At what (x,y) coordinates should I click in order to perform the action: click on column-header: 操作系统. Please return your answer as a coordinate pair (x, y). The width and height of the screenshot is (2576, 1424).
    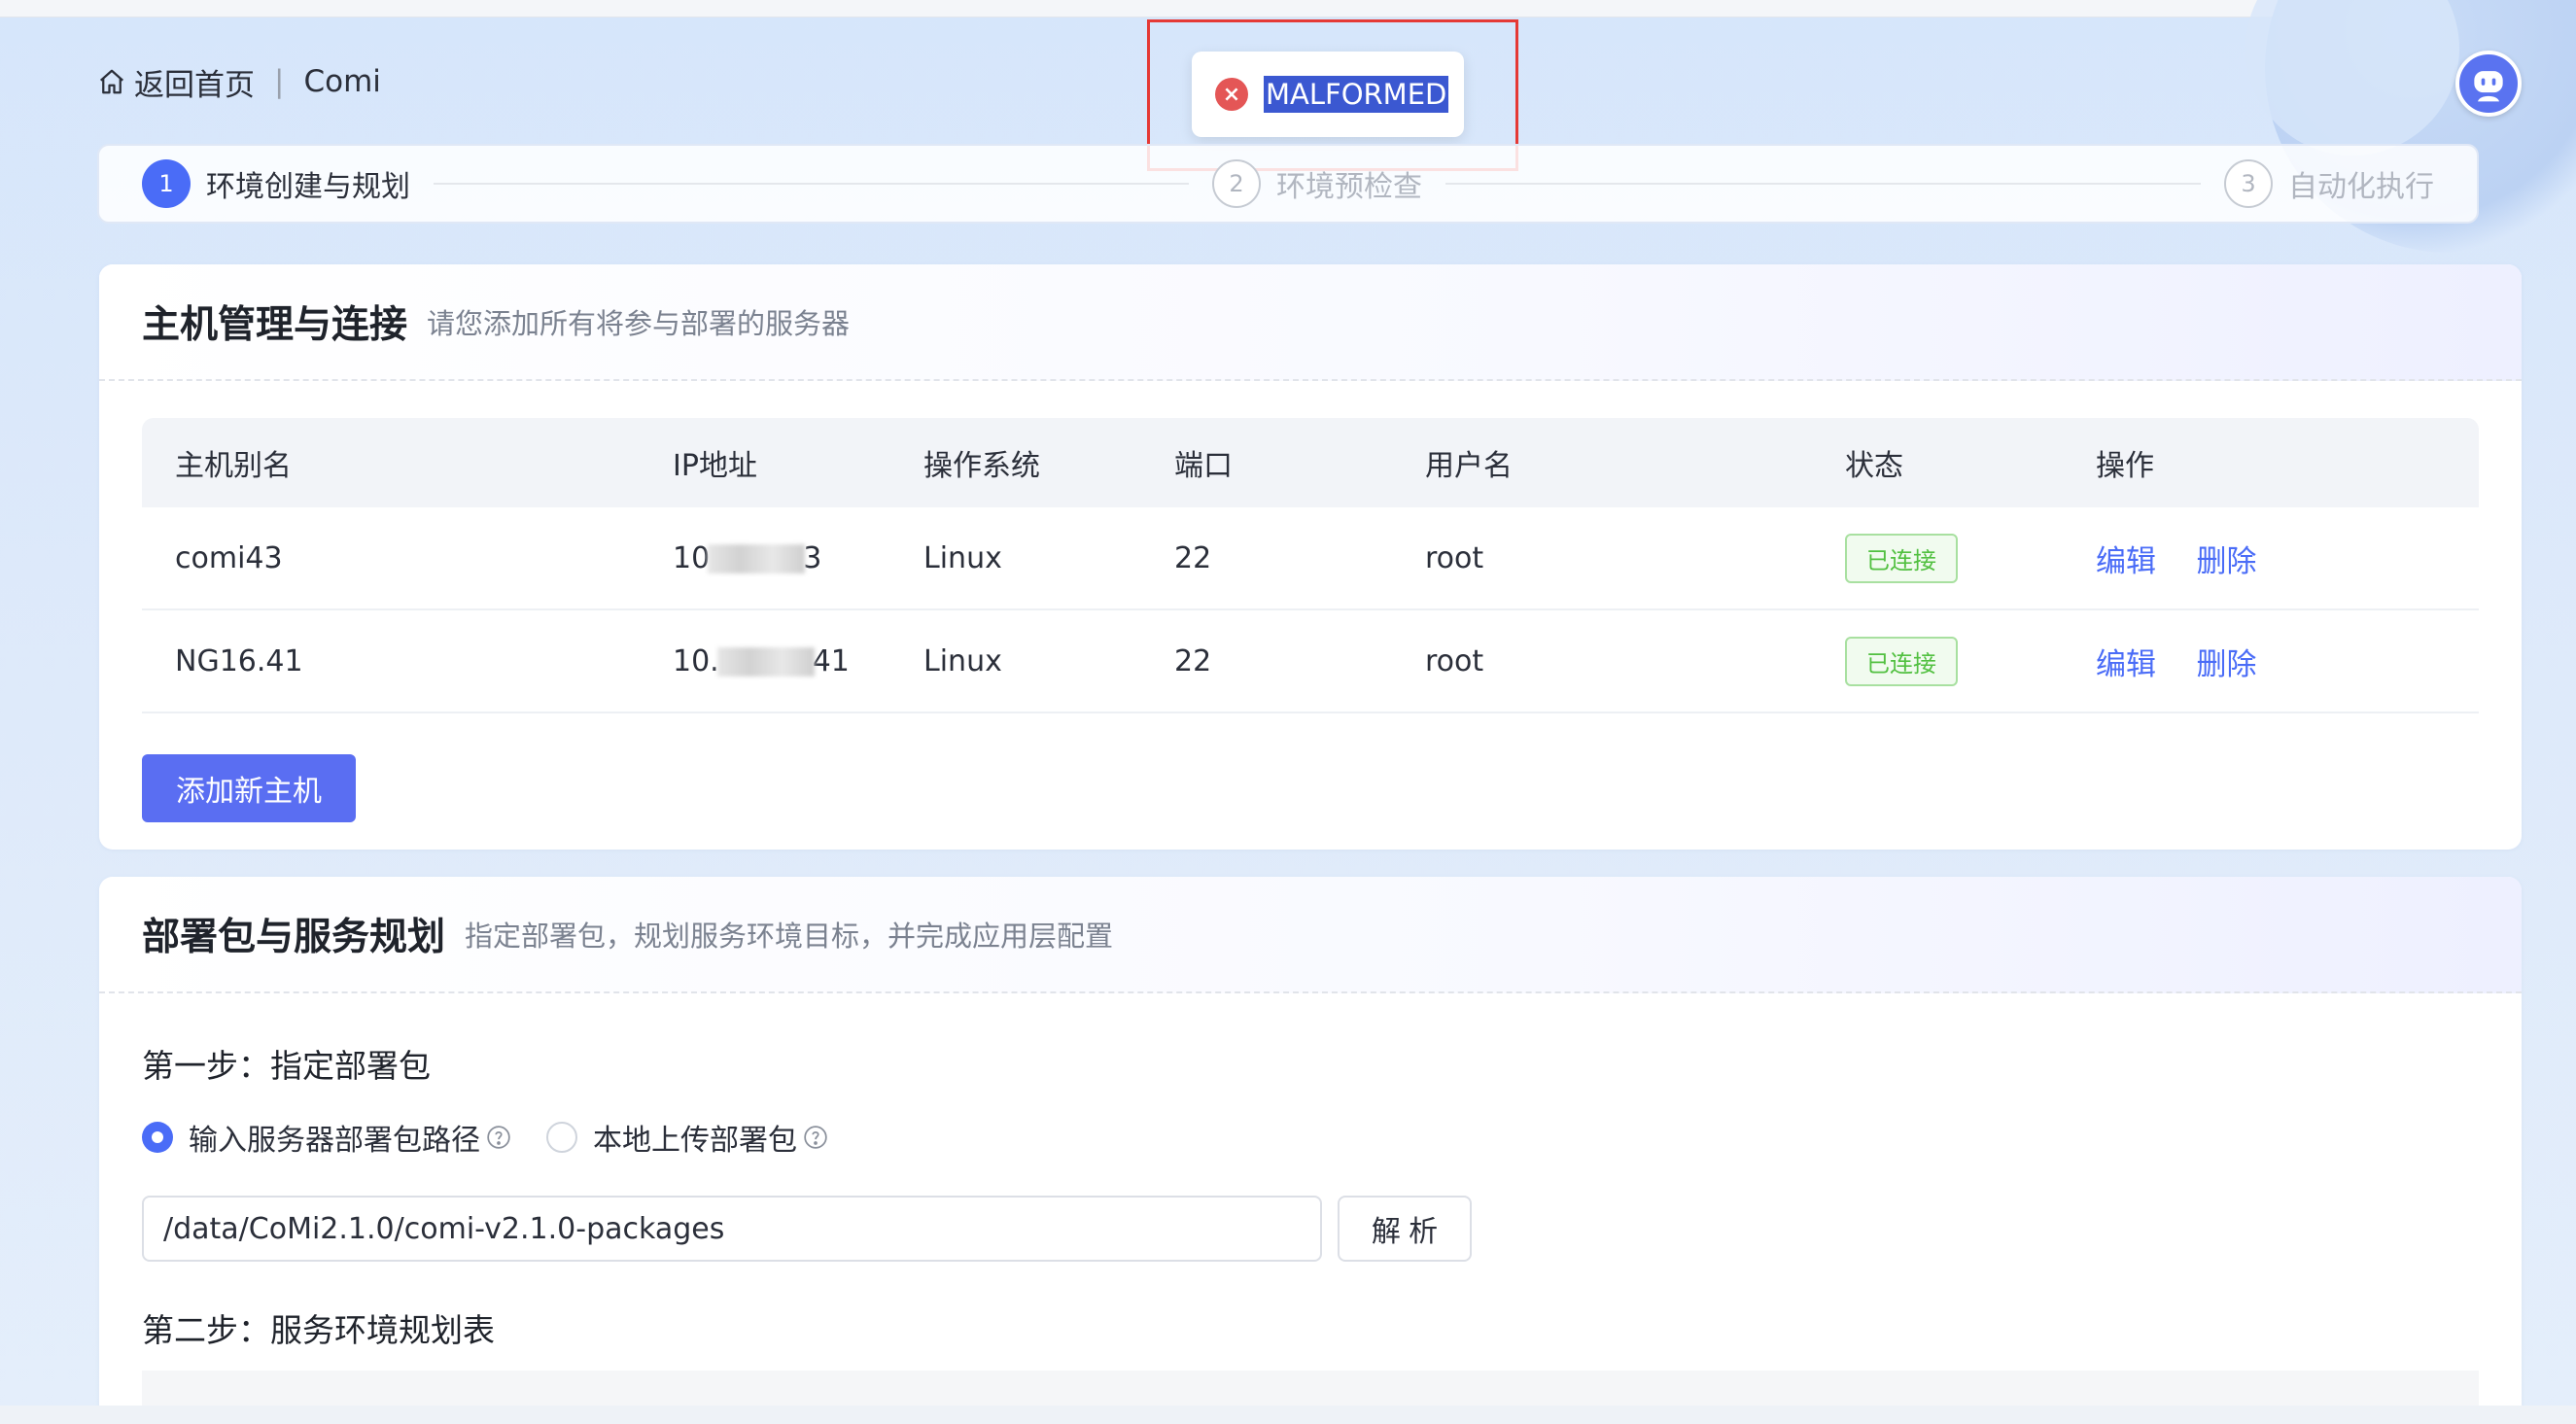
    Looking at the image, I should click on (981, 466).